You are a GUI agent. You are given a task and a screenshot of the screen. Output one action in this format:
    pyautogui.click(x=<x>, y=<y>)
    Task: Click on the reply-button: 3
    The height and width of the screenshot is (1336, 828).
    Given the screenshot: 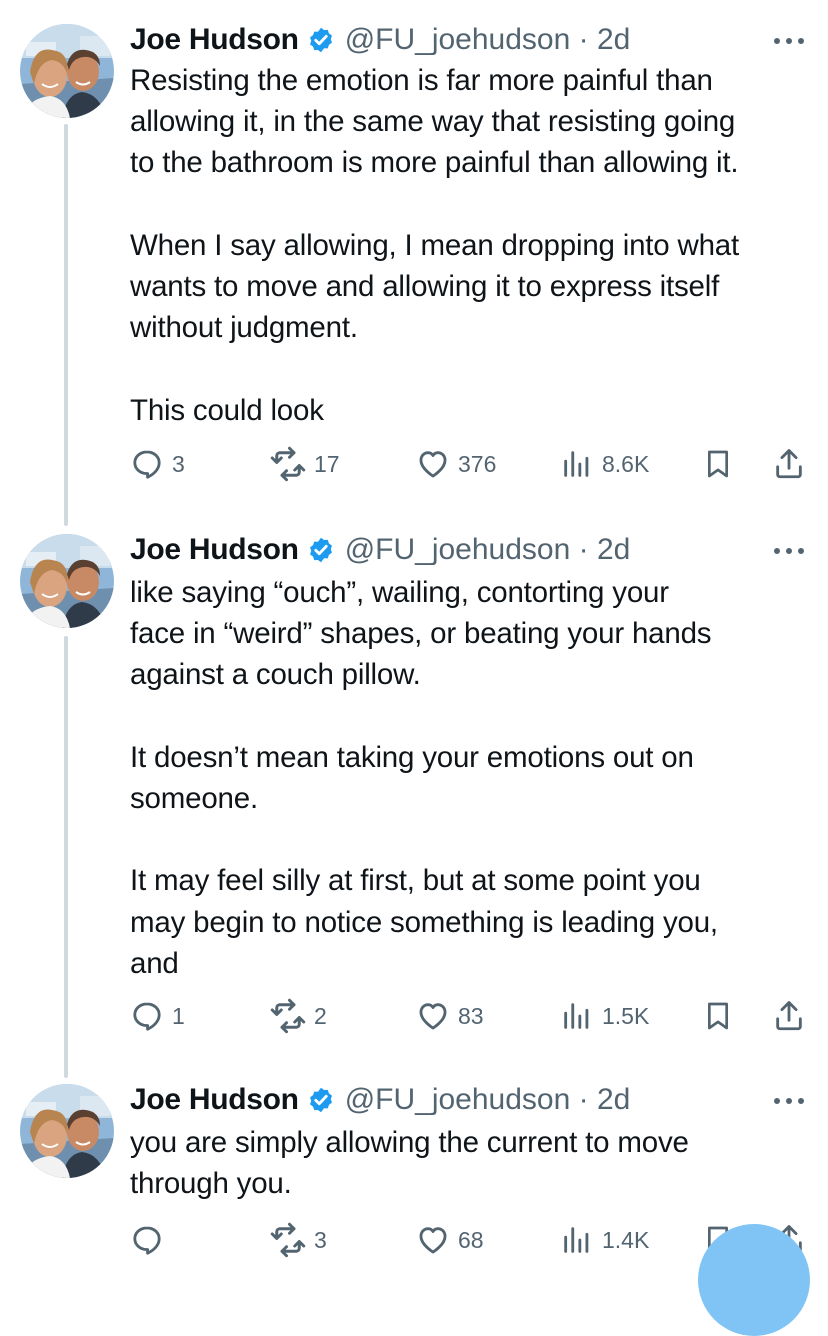 What is the action you would take?
    pyautogui.click(x=157, y=464)
    